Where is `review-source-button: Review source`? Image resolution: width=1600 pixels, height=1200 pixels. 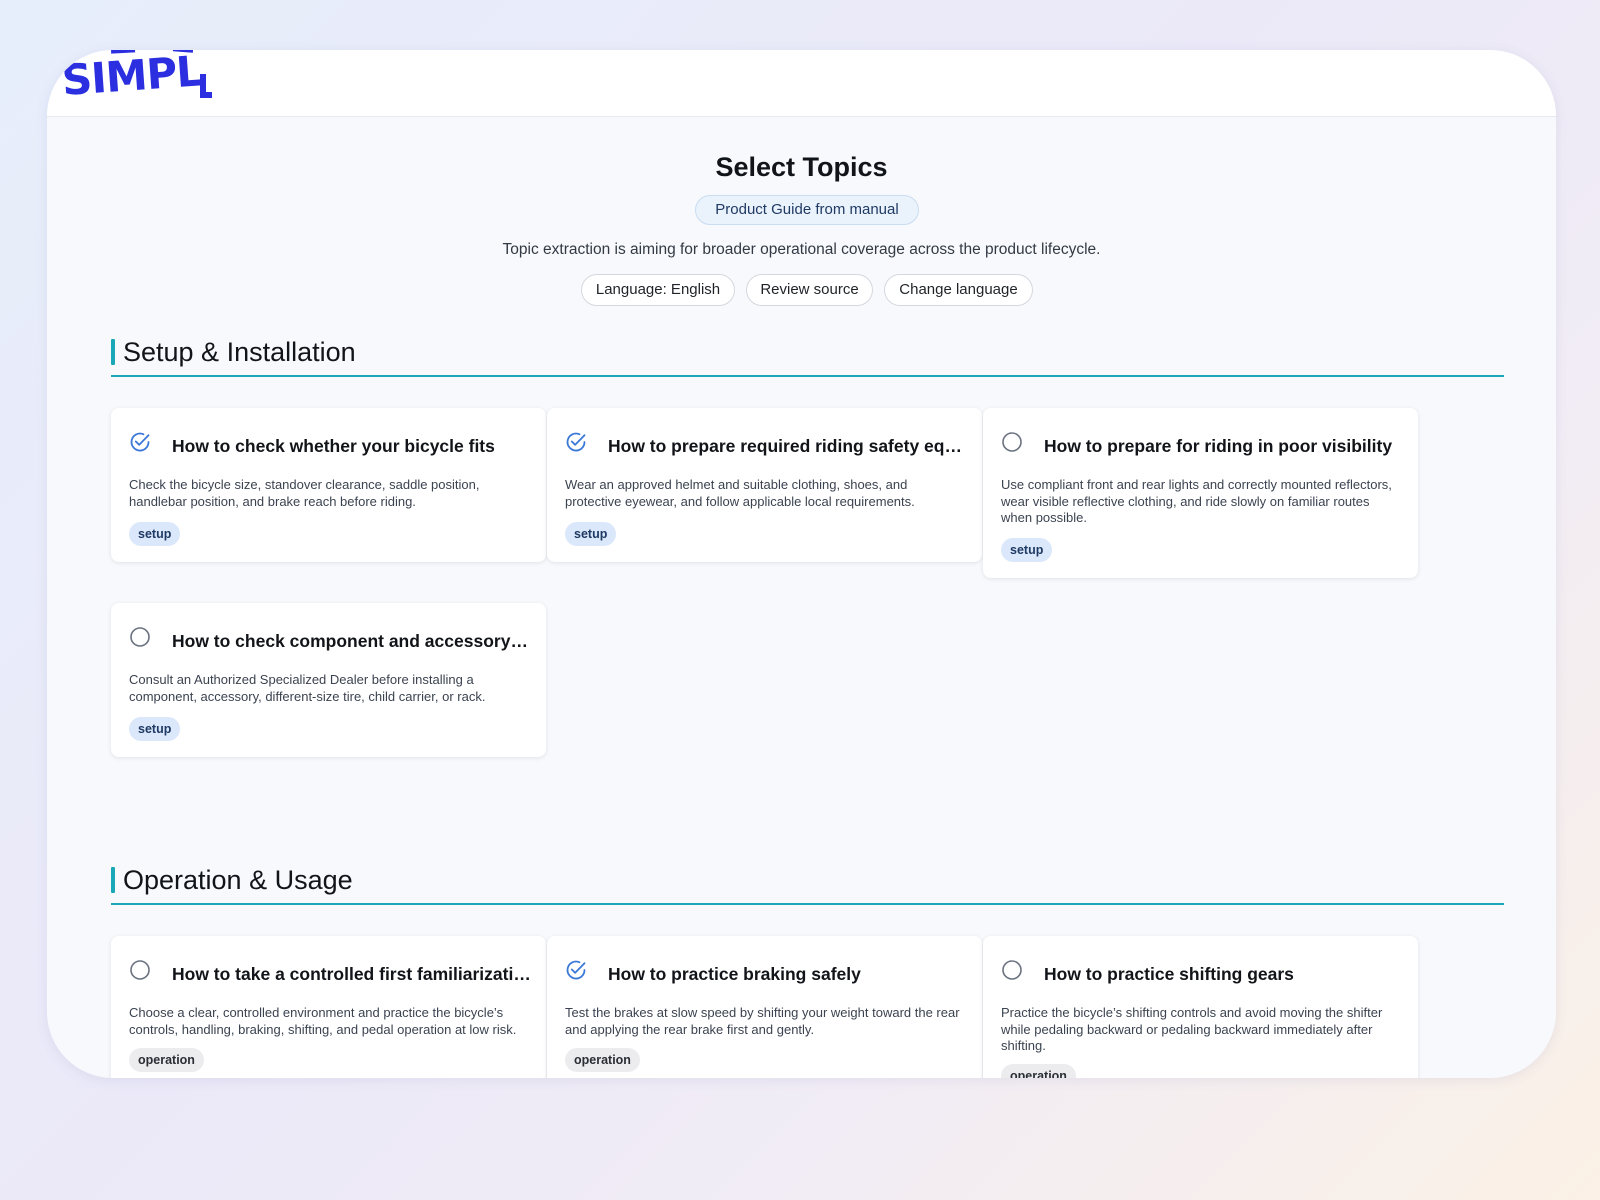 review-source-button: Review source is located at coordinates (809, 290).